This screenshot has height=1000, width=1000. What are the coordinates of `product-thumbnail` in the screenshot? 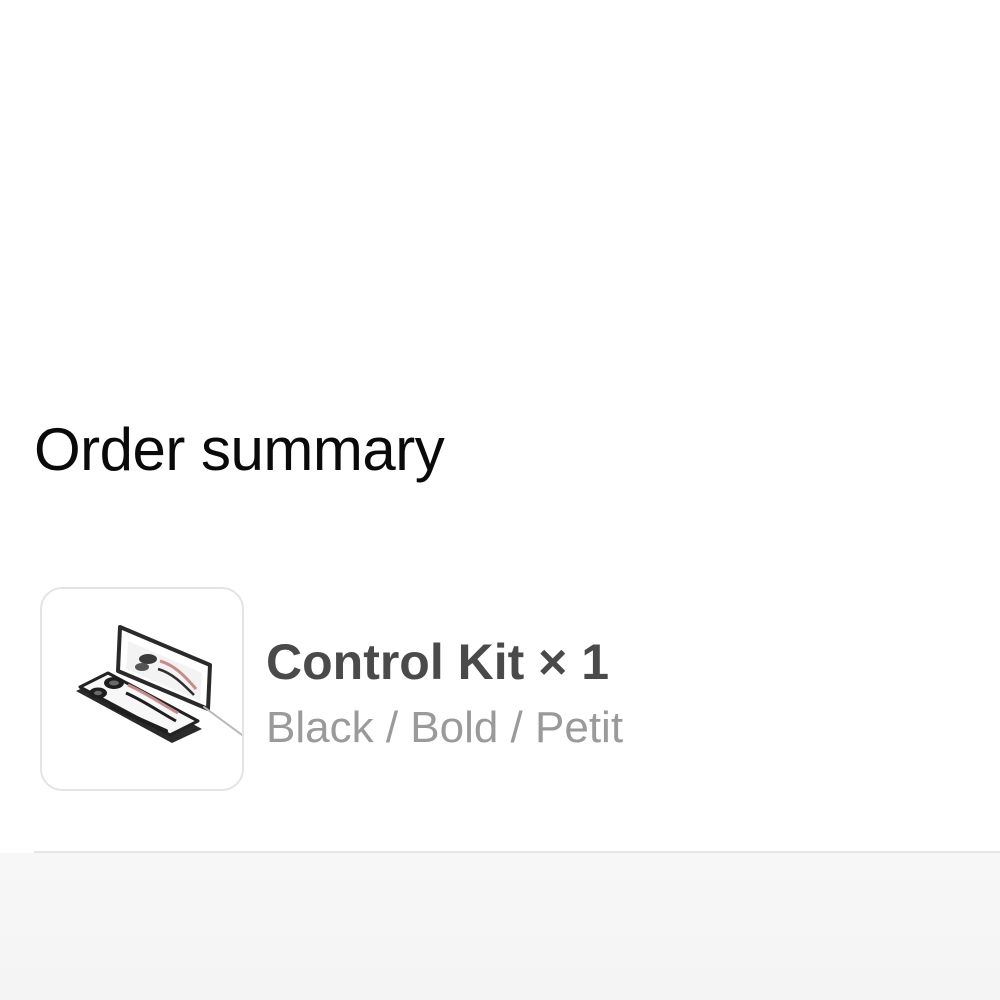 It's located at (142, 689).